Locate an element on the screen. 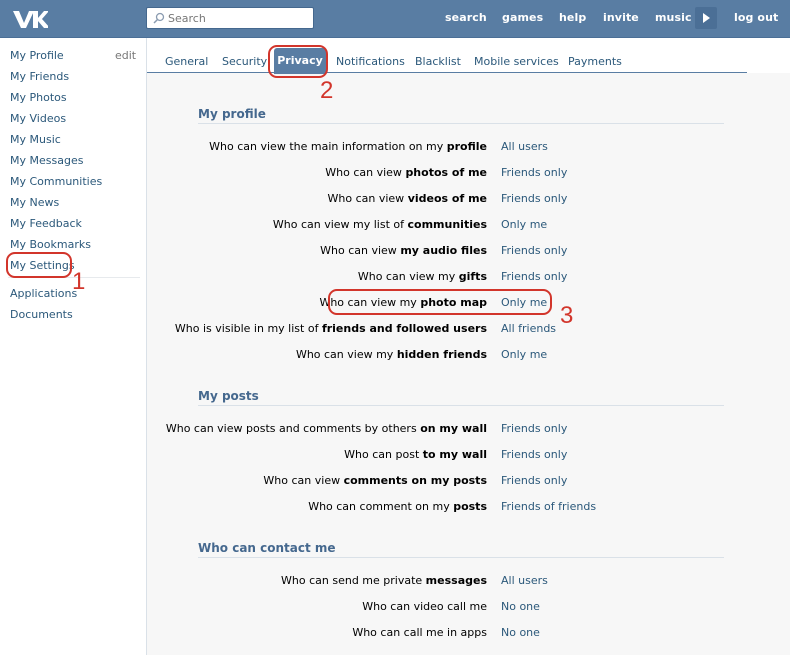 The image size is (790, 655). privacy-row-label: Who can comment on my posts is located at coordinates (397, 506).